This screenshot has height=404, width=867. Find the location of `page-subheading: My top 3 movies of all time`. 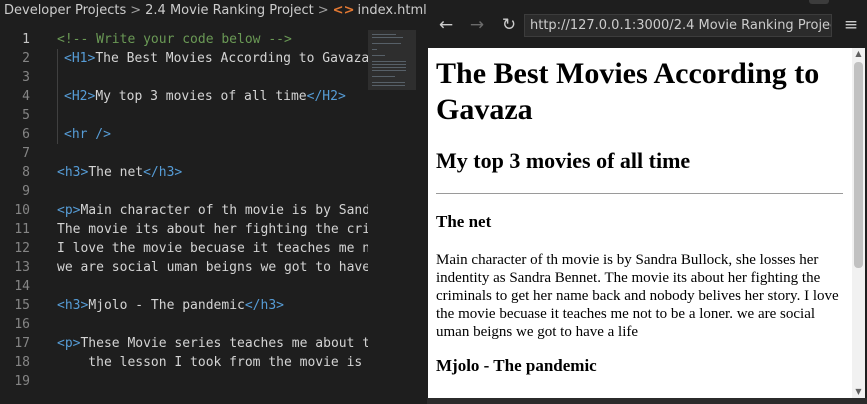

page-subheading: My top 3 movies of all time is located at coordinates (563, 160).